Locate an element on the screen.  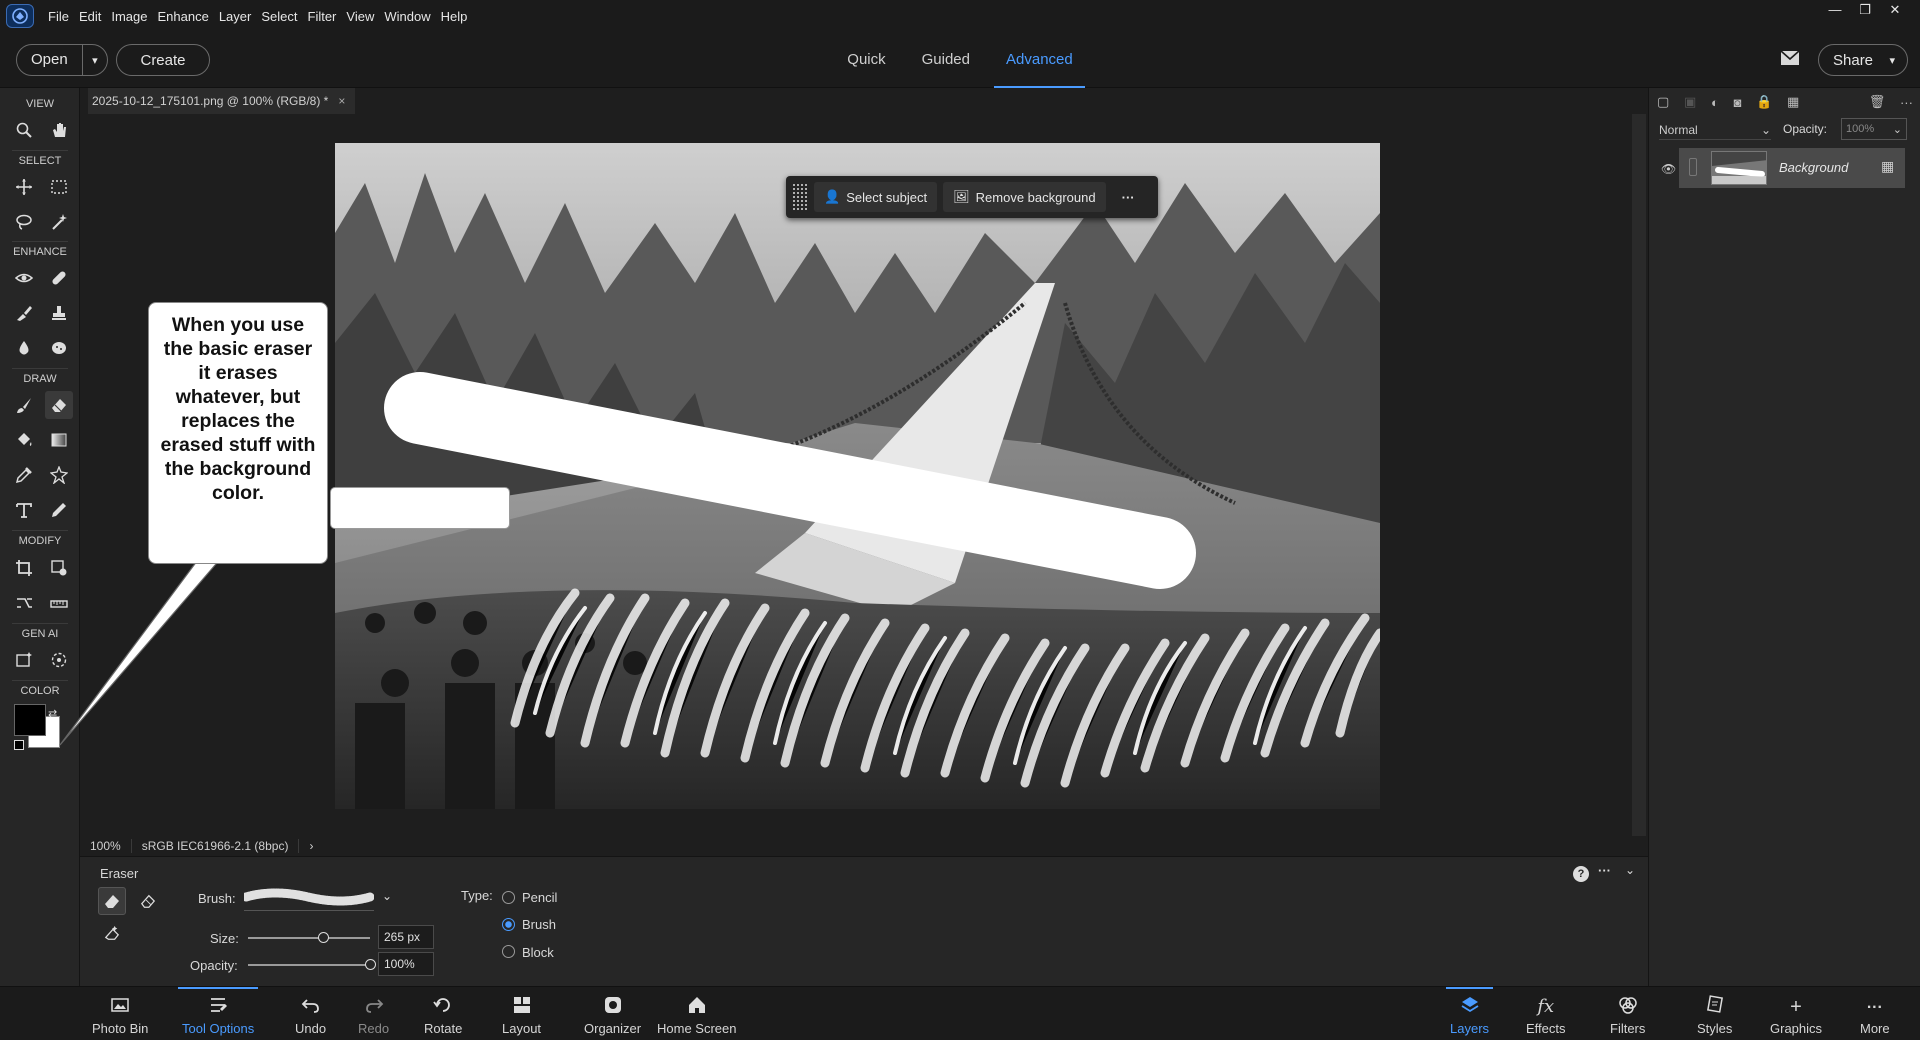
menu-help: Help is located at coordinates (454, 16).